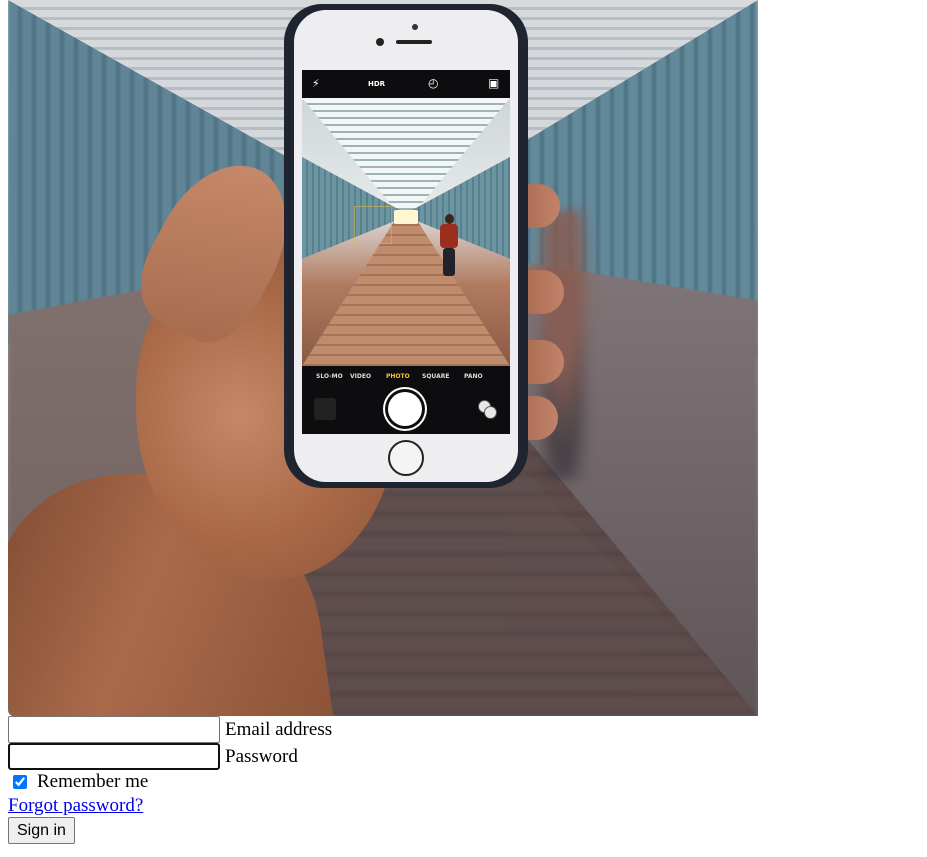 The image size is (927, 857). What do you see at coordinates (75, 806) in the screenshot?
I see `forgot-password-link: Forgot password?` at bounding box center [75, 806].